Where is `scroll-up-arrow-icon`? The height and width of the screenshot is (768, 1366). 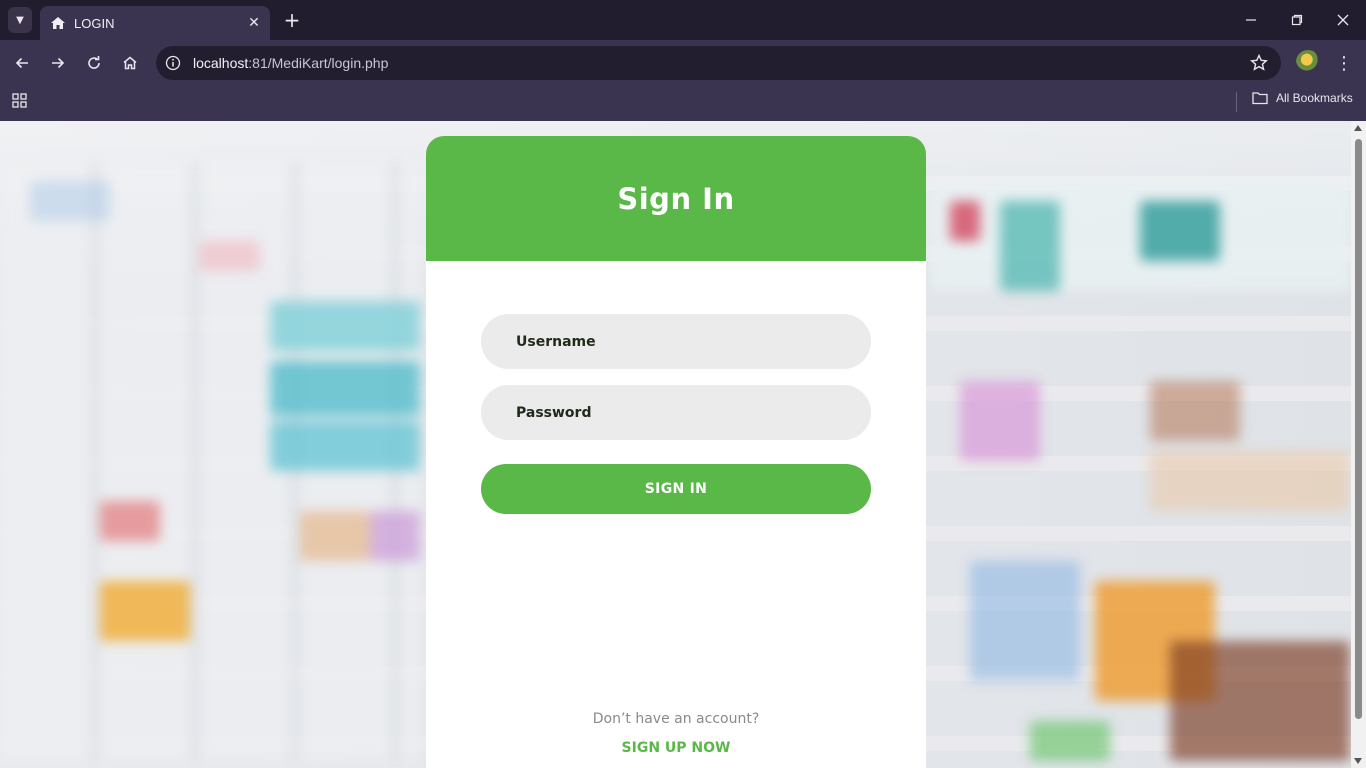
scroll-up-arrow-icon is located at coordinates (1358, 128).